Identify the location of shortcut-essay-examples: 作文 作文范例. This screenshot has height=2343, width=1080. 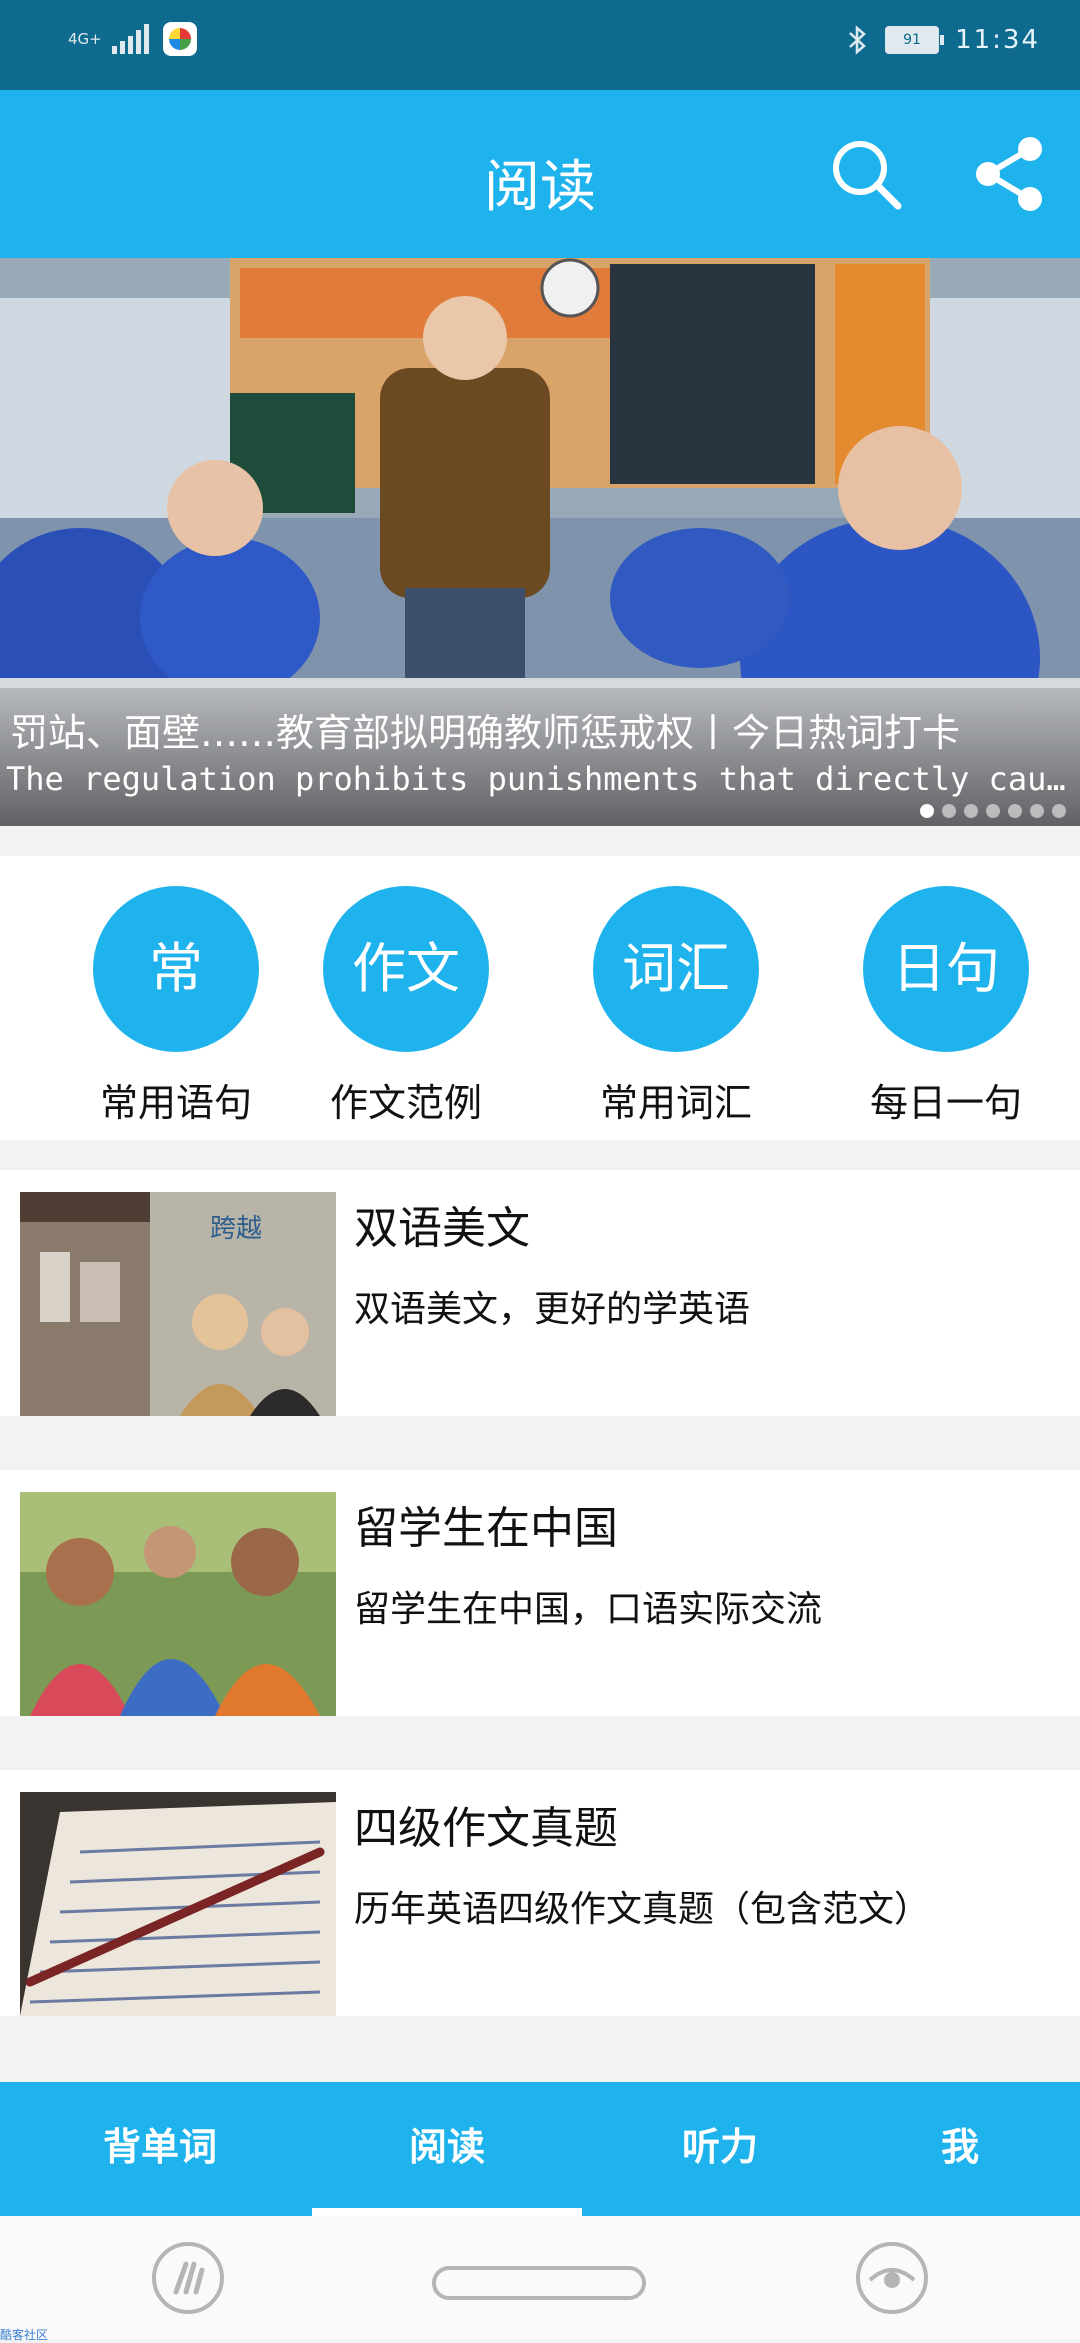
(406, 1006).